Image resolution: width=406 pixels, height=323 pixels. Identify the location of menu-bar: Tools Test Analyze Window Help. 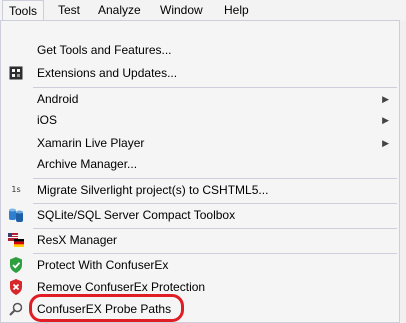
(203, 10).